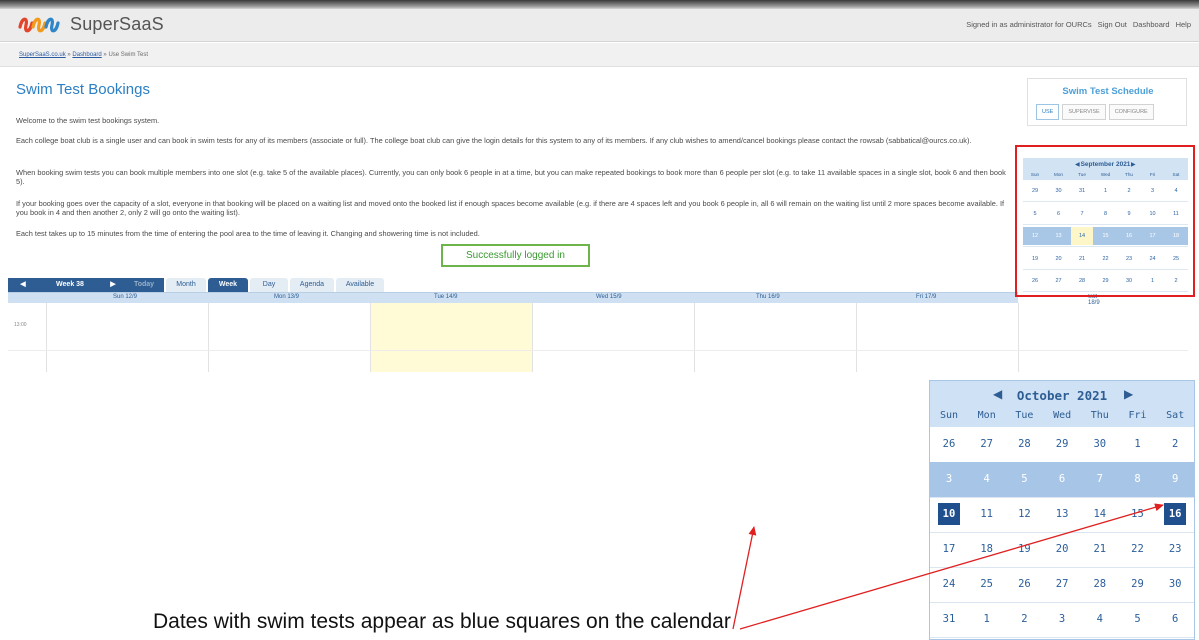  What do you see at coordinates (144, 285) in the screenshot?
I see `today-button: Today` at bounding box center [144, 285].